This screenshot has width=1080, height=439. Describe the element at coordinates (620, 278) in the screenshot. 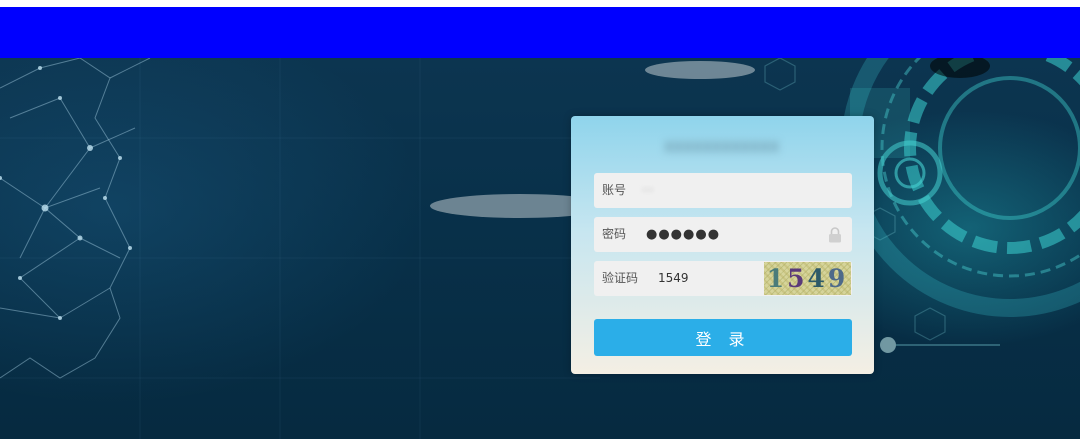

I see `captcha-label: 验证码` at that location.